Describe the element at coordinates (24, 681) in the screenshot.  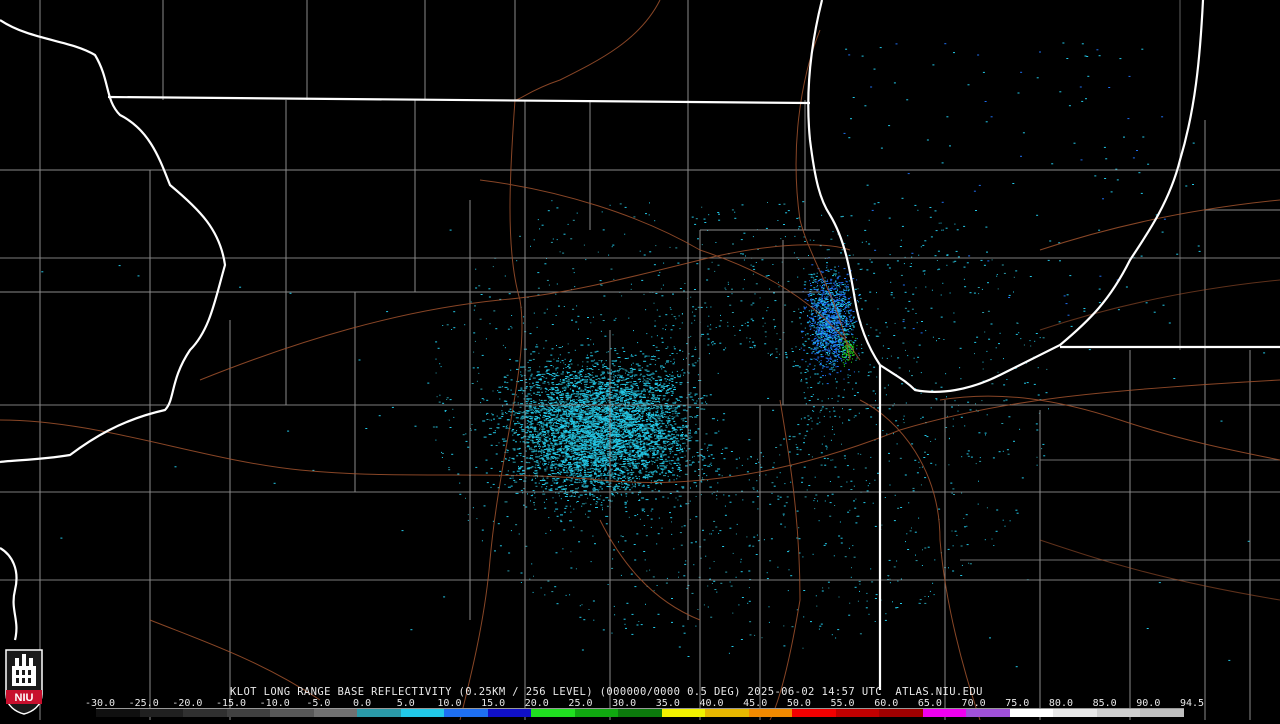
I see `niu-logo: NIU` at that location.